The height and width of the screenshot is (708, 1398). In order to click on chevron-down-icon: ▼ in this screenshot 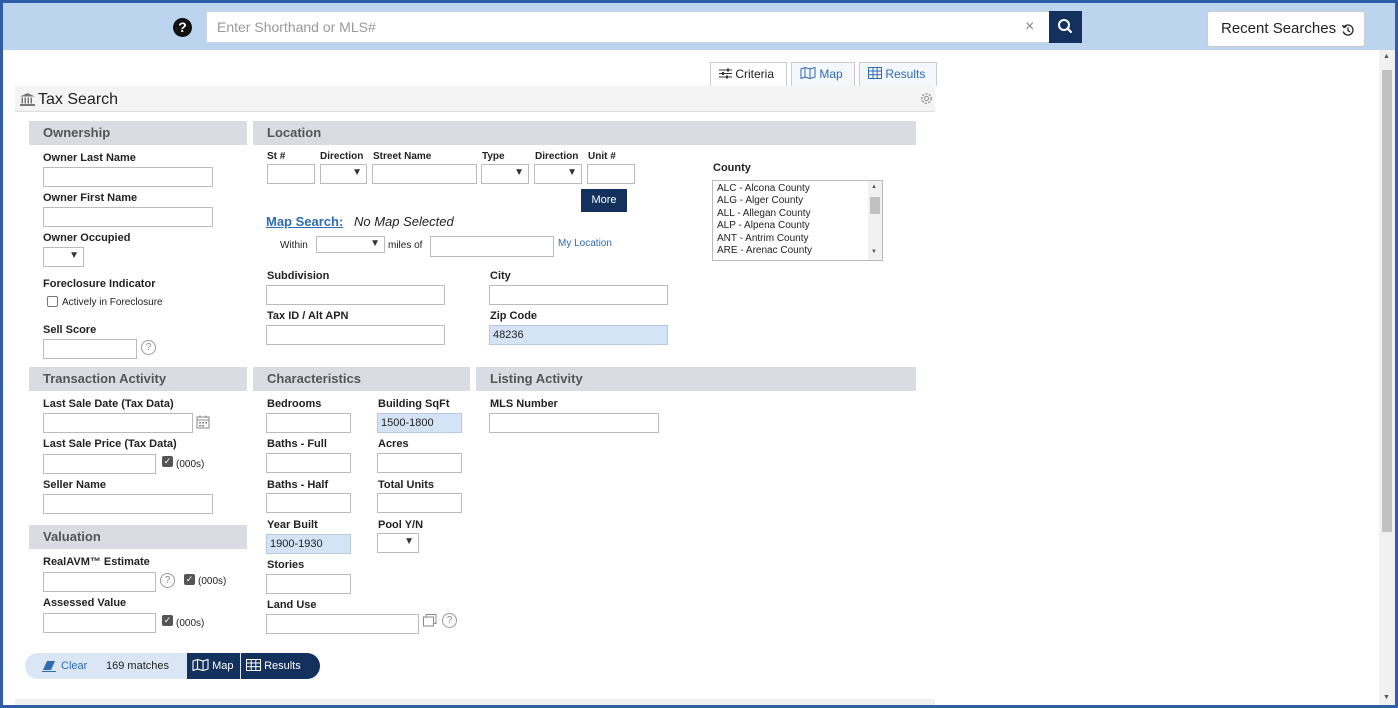, I will do `click(572, 172)`.